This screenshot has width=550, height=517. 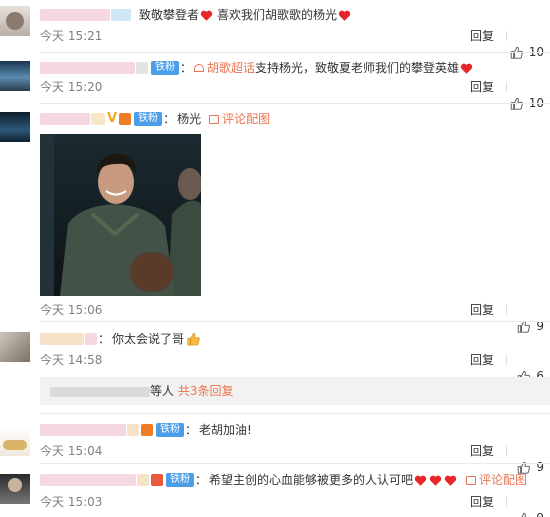 I want to click on comment-photo, so click(x=120, y=215).